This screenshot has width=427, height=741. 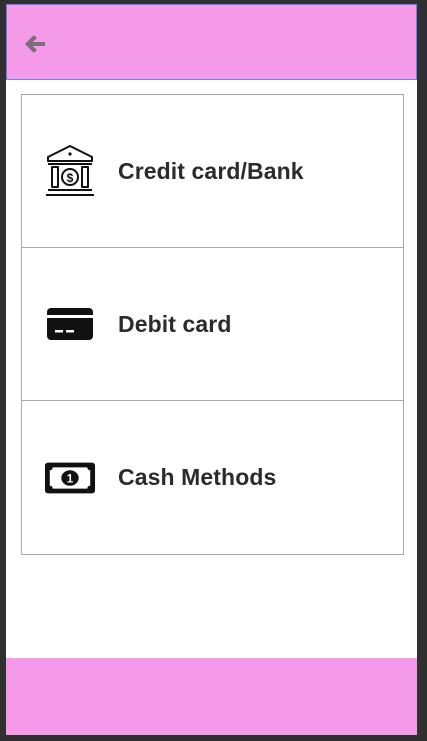 I want to click on bank-icon: $, so click(x=70, y=171).